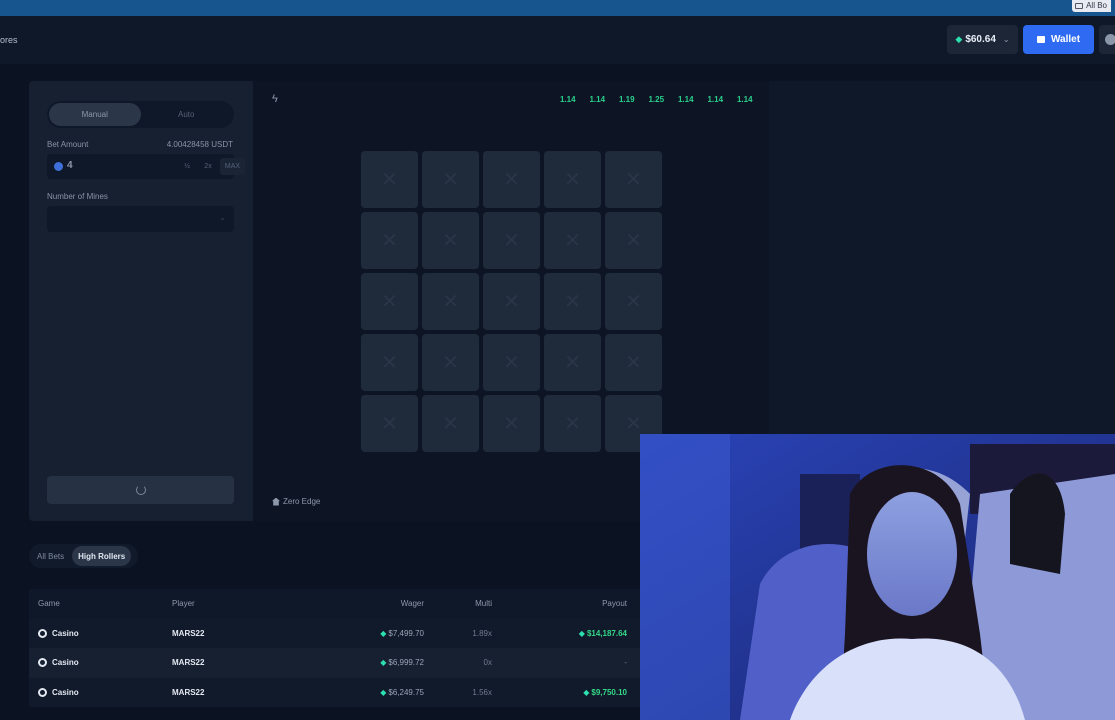  I want to click on payout-value: $9,750.10, so click(609, 692).